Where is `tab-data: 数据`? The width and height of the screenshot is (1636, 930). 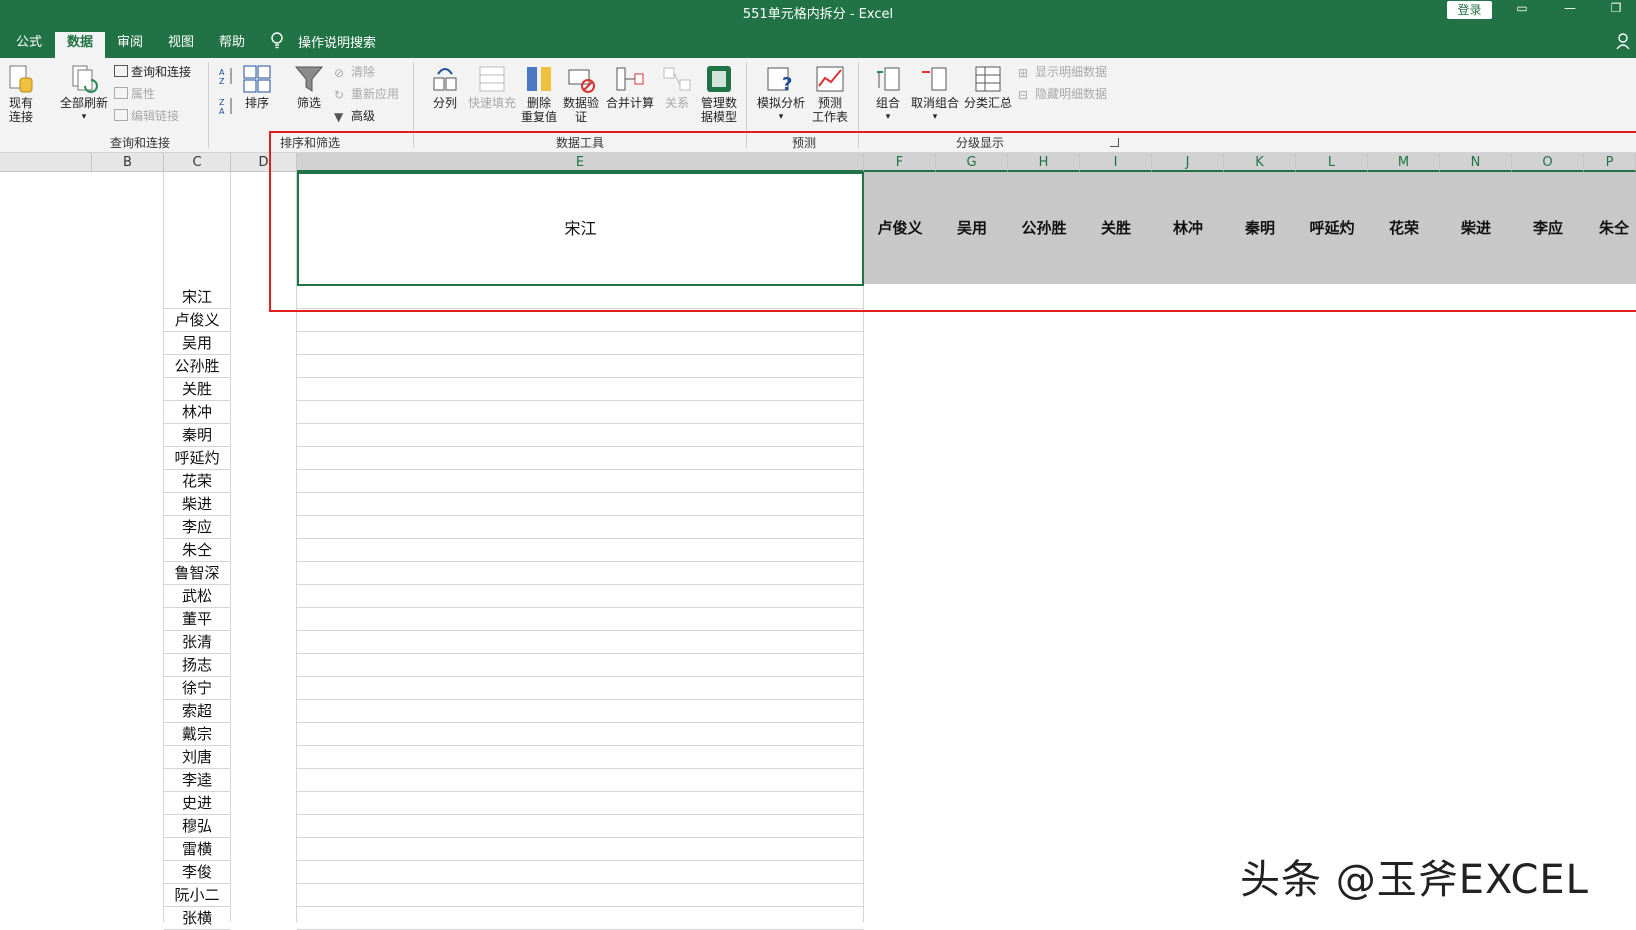
tab-data: 数据 is located at coordinates (80, 45).